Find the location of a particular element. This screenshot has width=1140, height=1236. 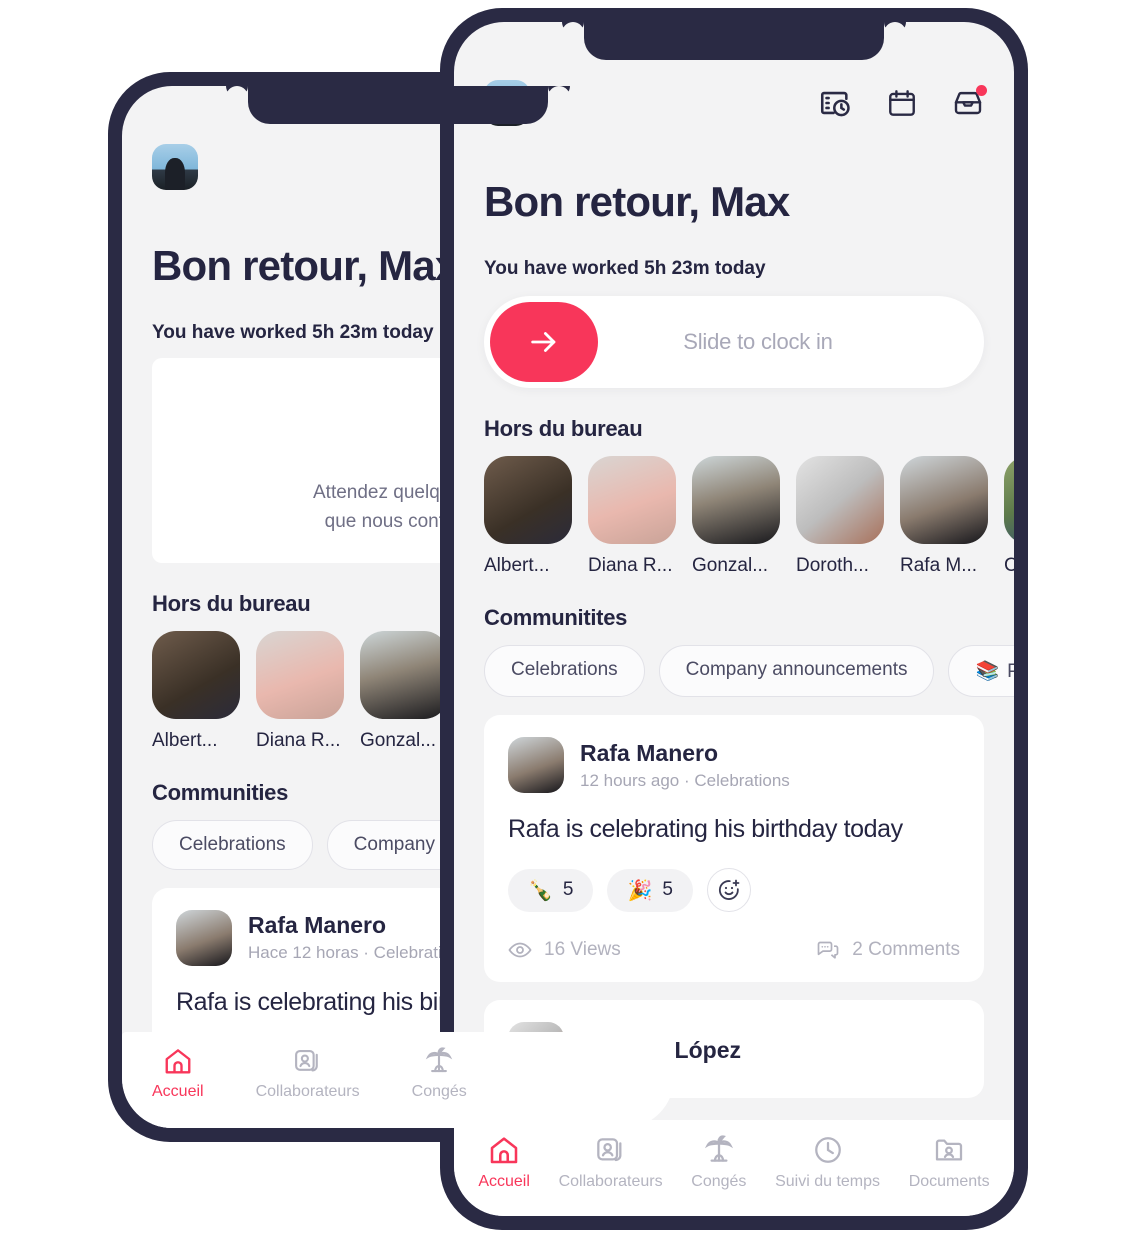

books-icon: 📚 is located at coordinates (987, 671).